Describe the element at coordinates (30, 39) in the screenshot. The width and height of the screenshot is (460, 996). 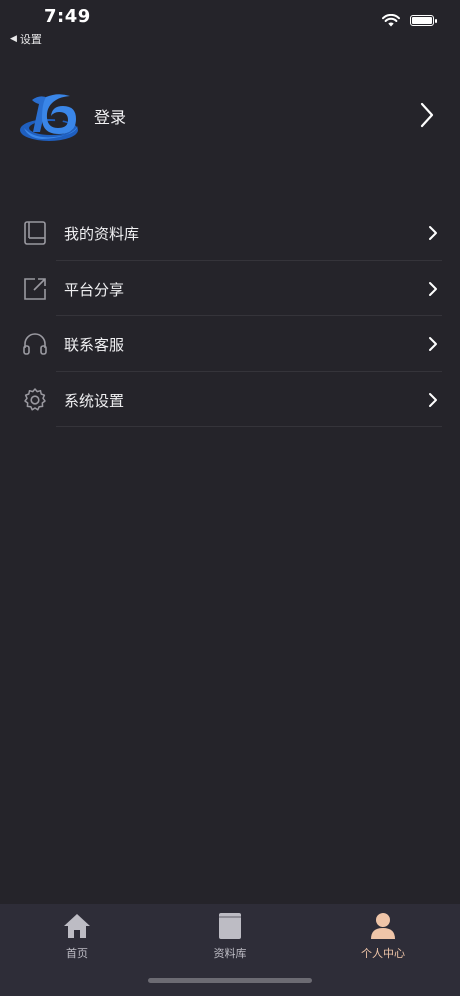
I see `back-label: 设置` at that location.